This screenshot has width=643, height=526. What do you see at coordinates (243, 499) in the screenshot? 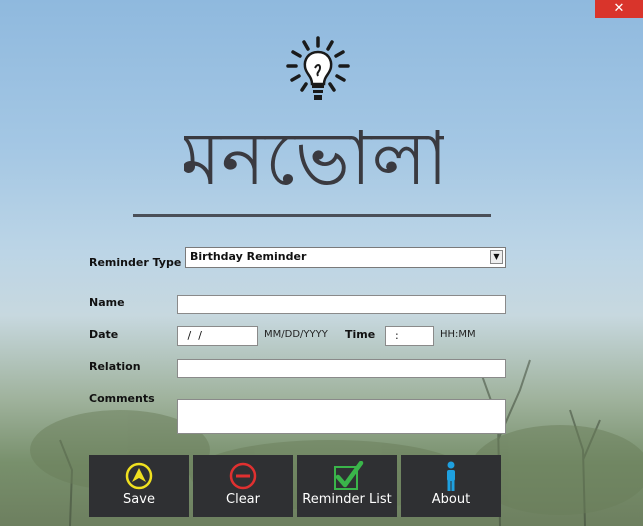
I see `clear-button-label: Clear` at bounding box center [243, 499].